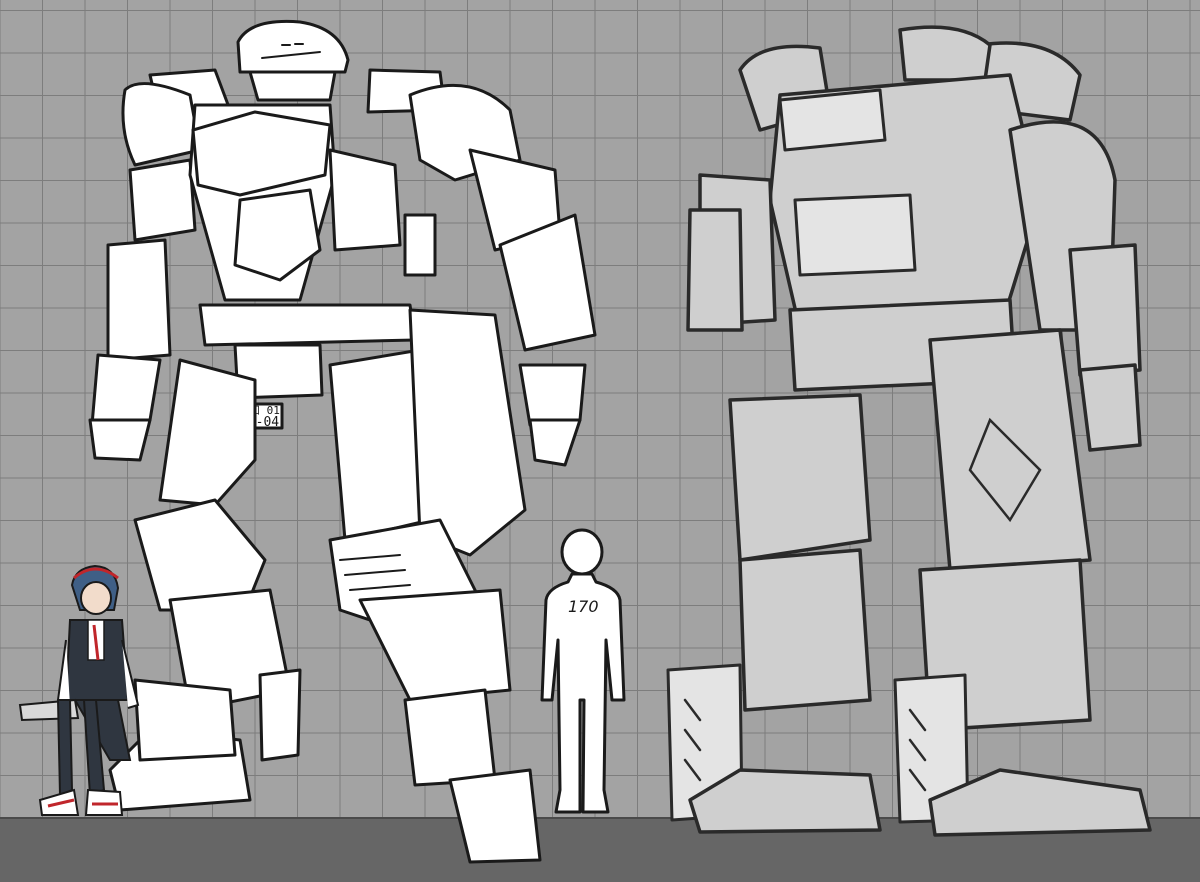  I want to click on pilot-face, so click(96, 598).